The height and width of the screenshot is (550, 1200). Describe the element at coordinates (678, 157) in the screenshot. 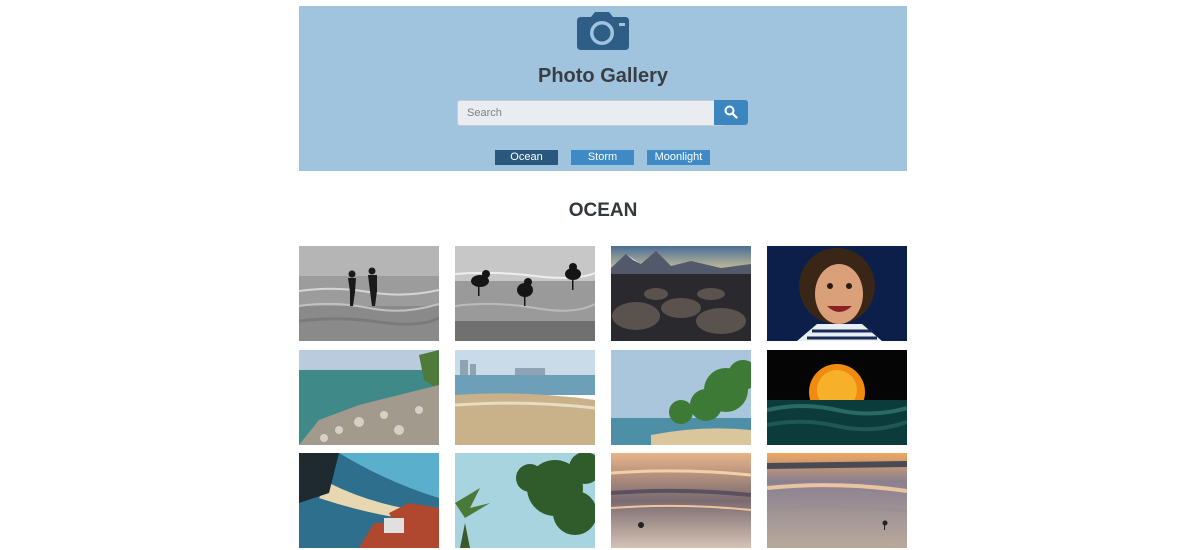

I see `tag-moonlight-button: Moonlight` at that location.